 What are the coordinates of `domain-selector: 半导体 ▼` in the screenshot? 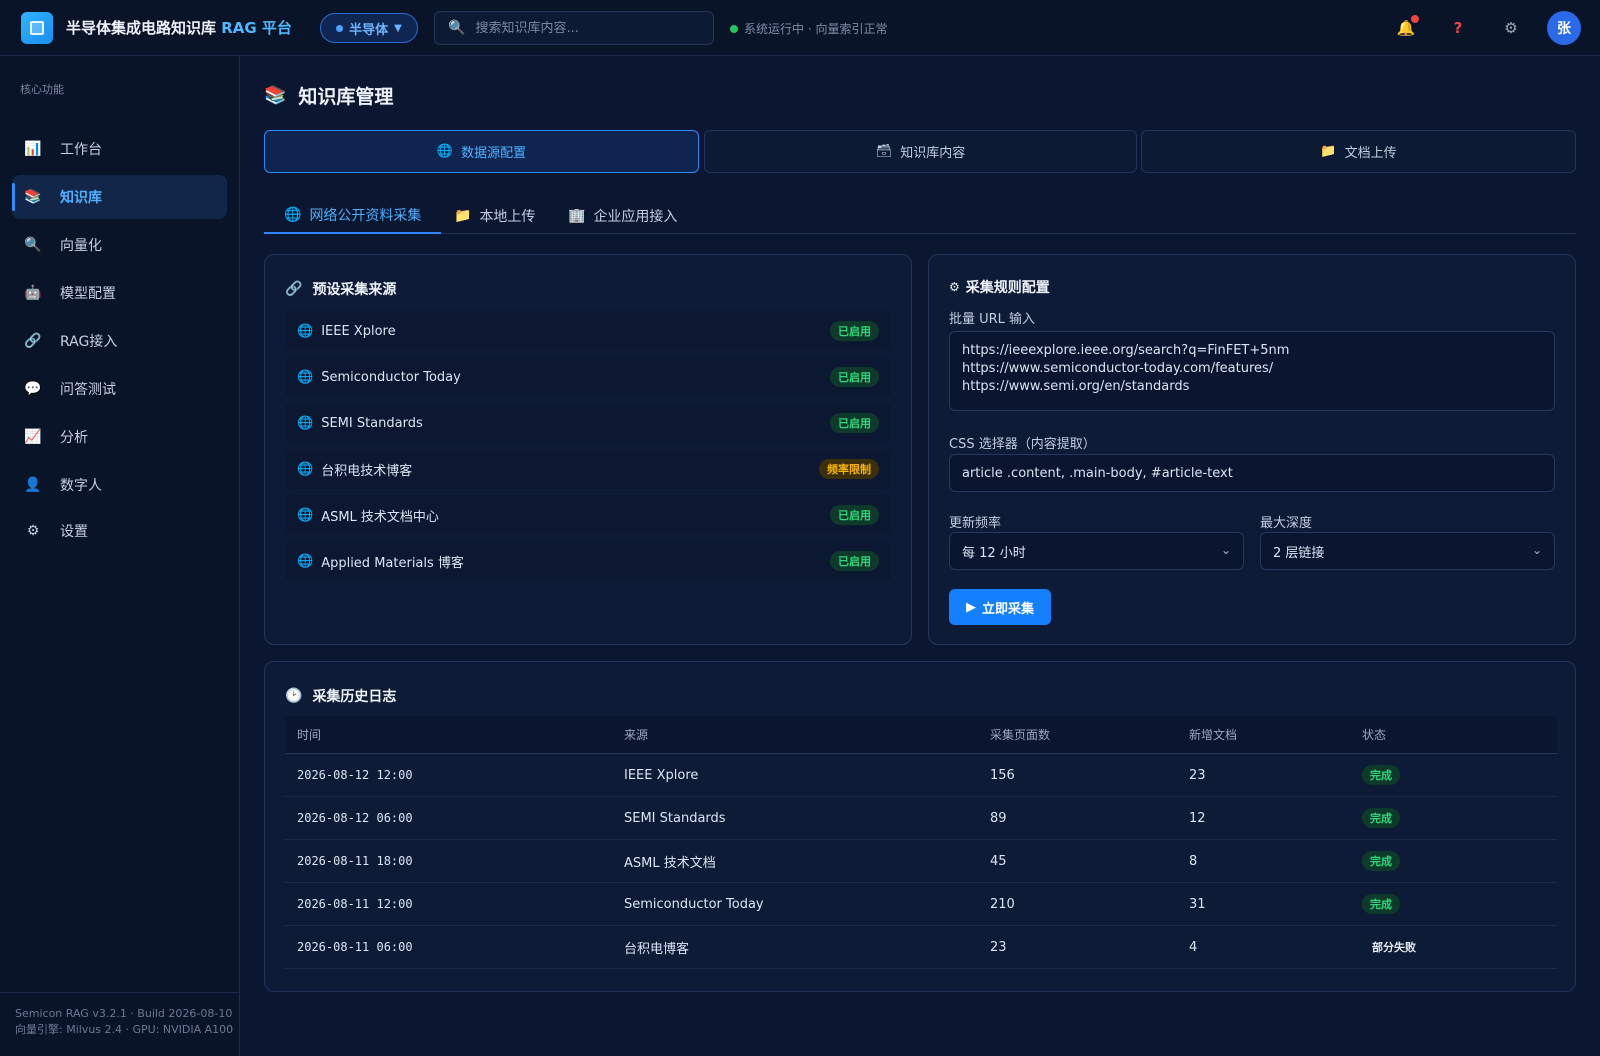 It's located at (369, 28).